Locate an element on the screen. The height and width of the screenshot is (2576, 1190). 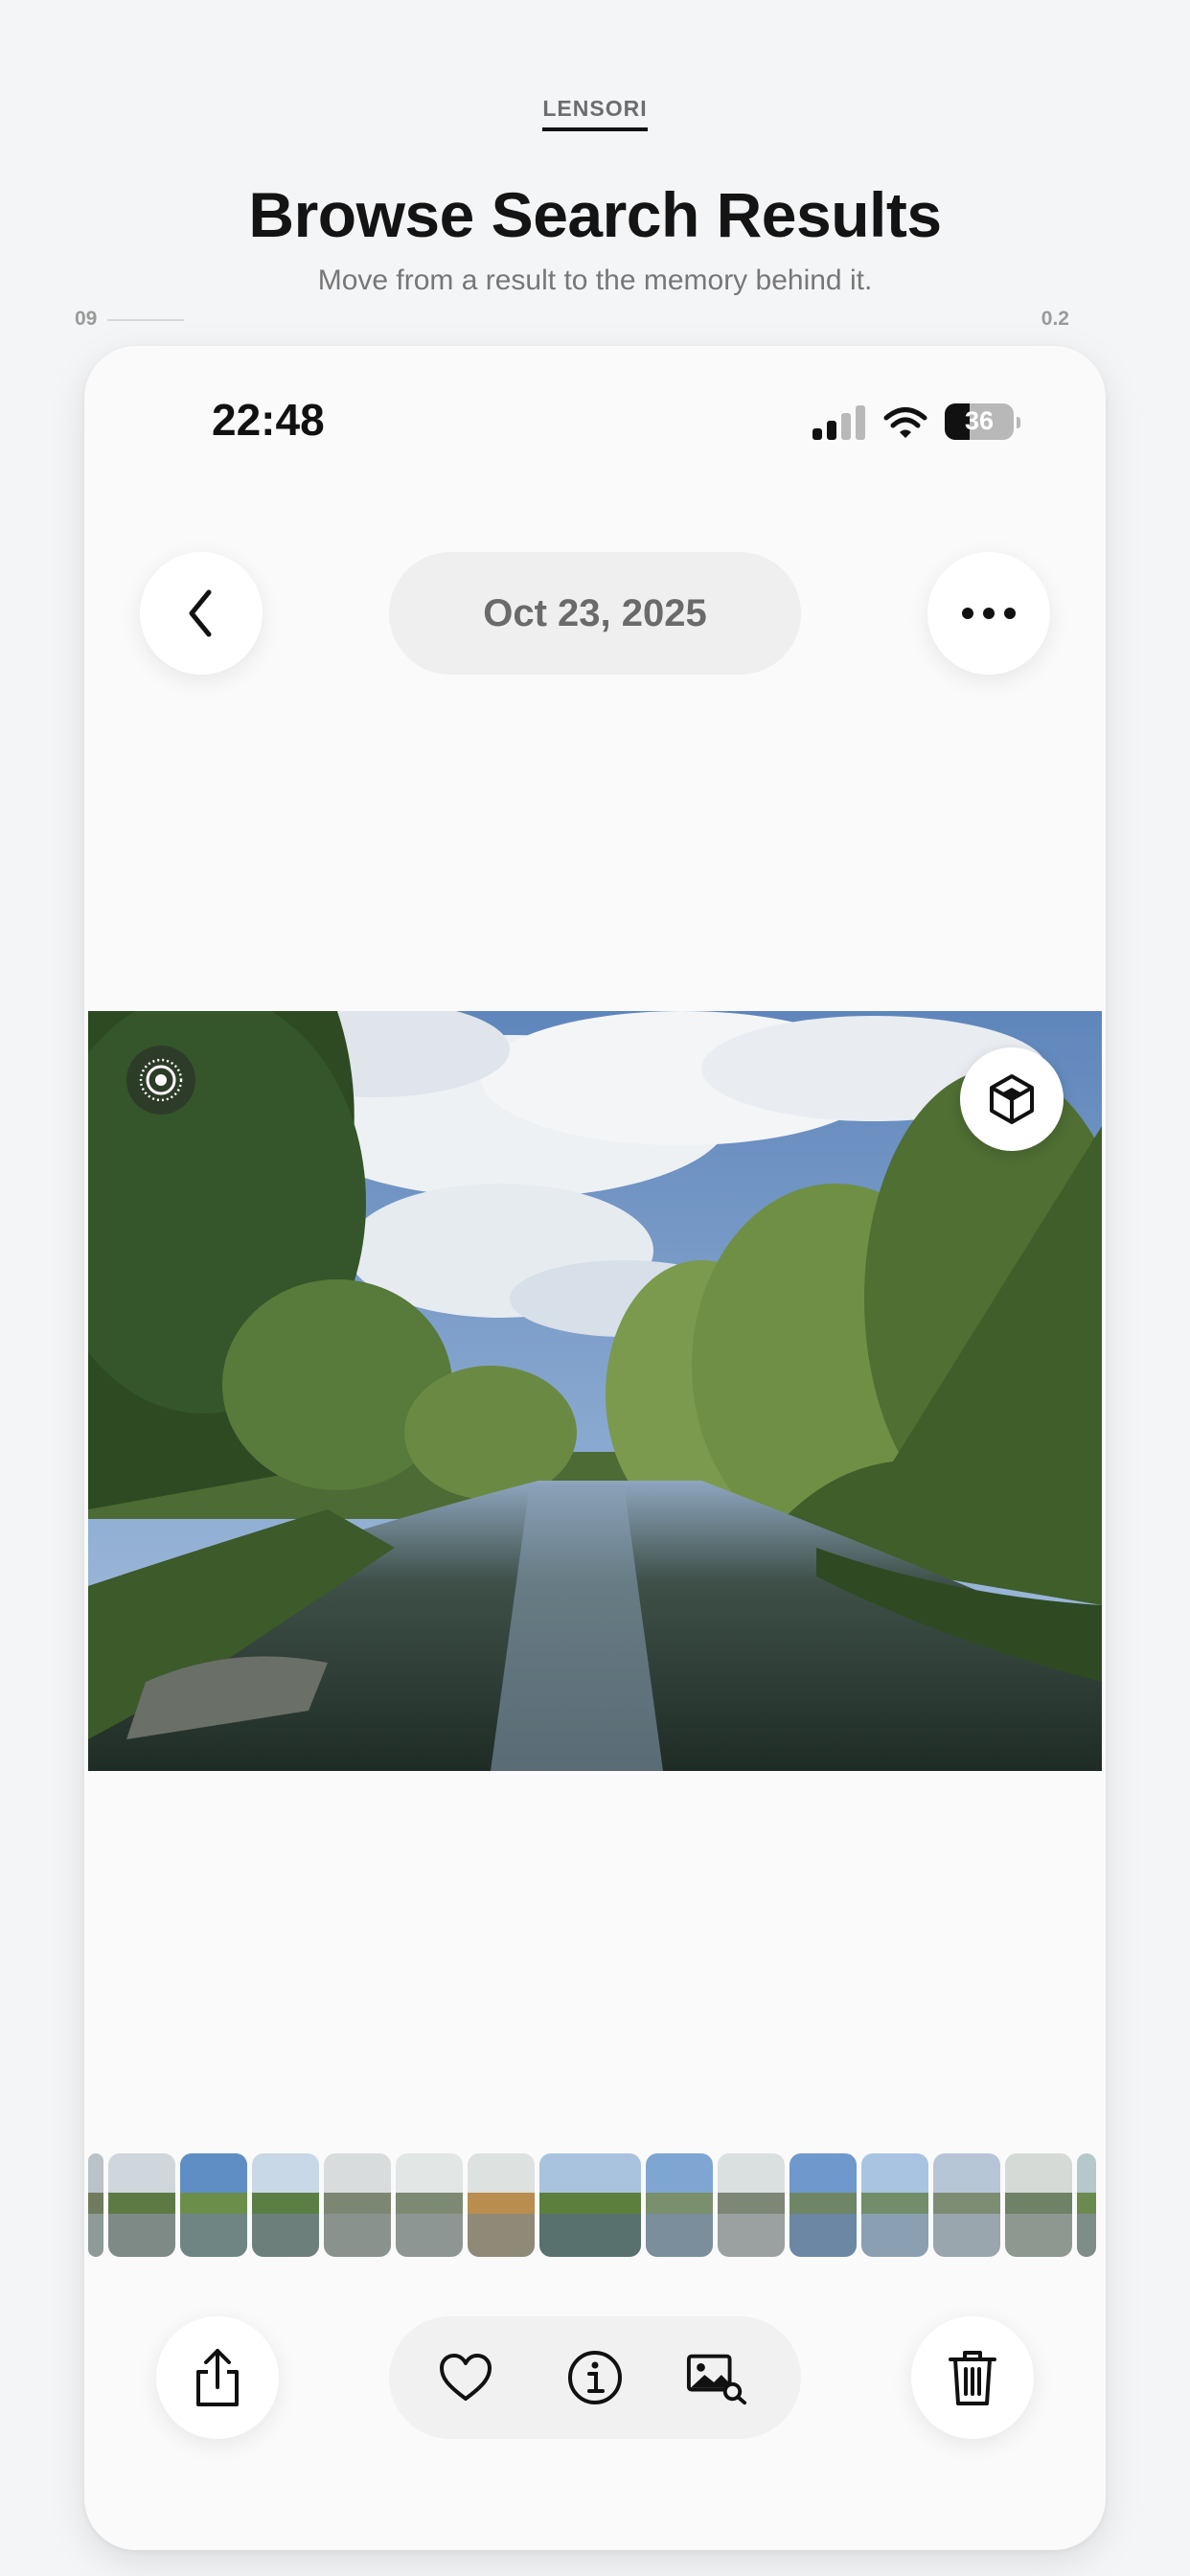
toolbar-actions is located at coordinates (595, 2377).